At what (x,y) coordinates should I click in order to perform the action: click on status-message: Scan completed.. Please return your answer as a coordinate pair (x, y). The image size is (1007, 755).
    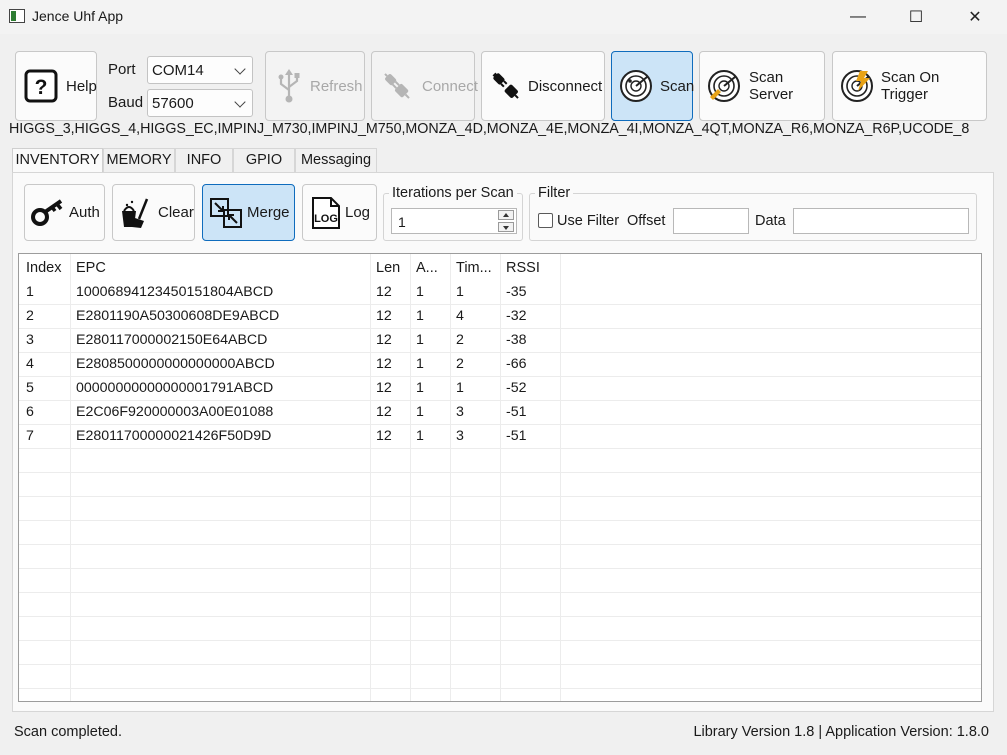
    Looking at the image, I should click on (68, 732).